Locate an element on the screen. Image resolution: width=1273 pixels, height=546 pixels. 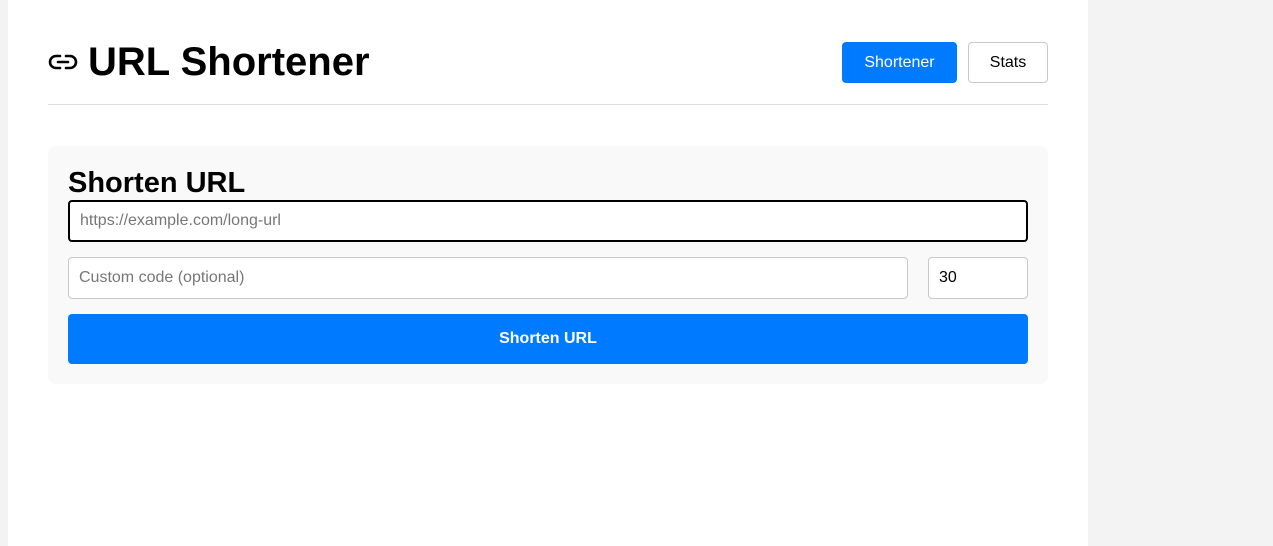
days-input is located at coordinates (978, 278).